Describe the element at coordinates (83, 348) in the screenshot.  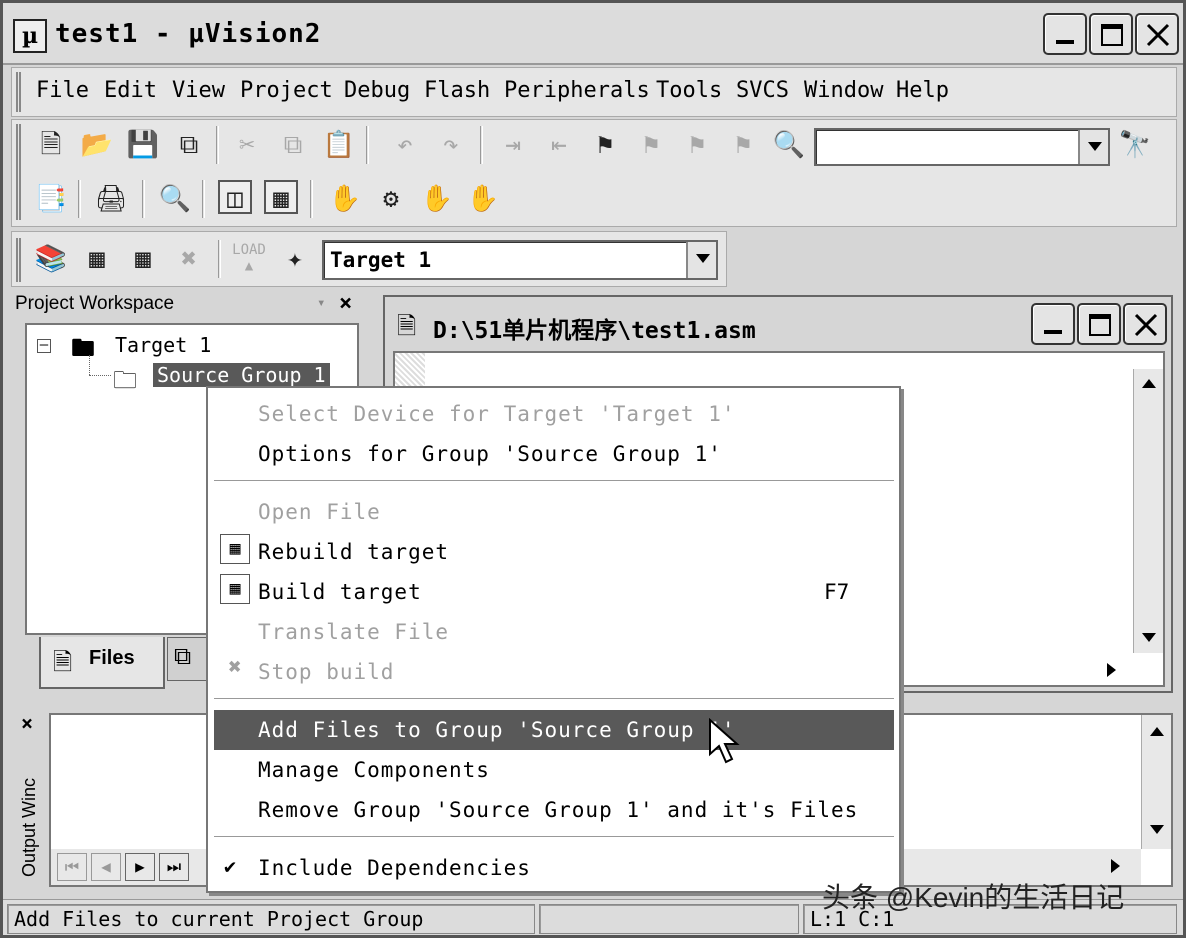
I see `target-folder-icon: 🖿` at that location.